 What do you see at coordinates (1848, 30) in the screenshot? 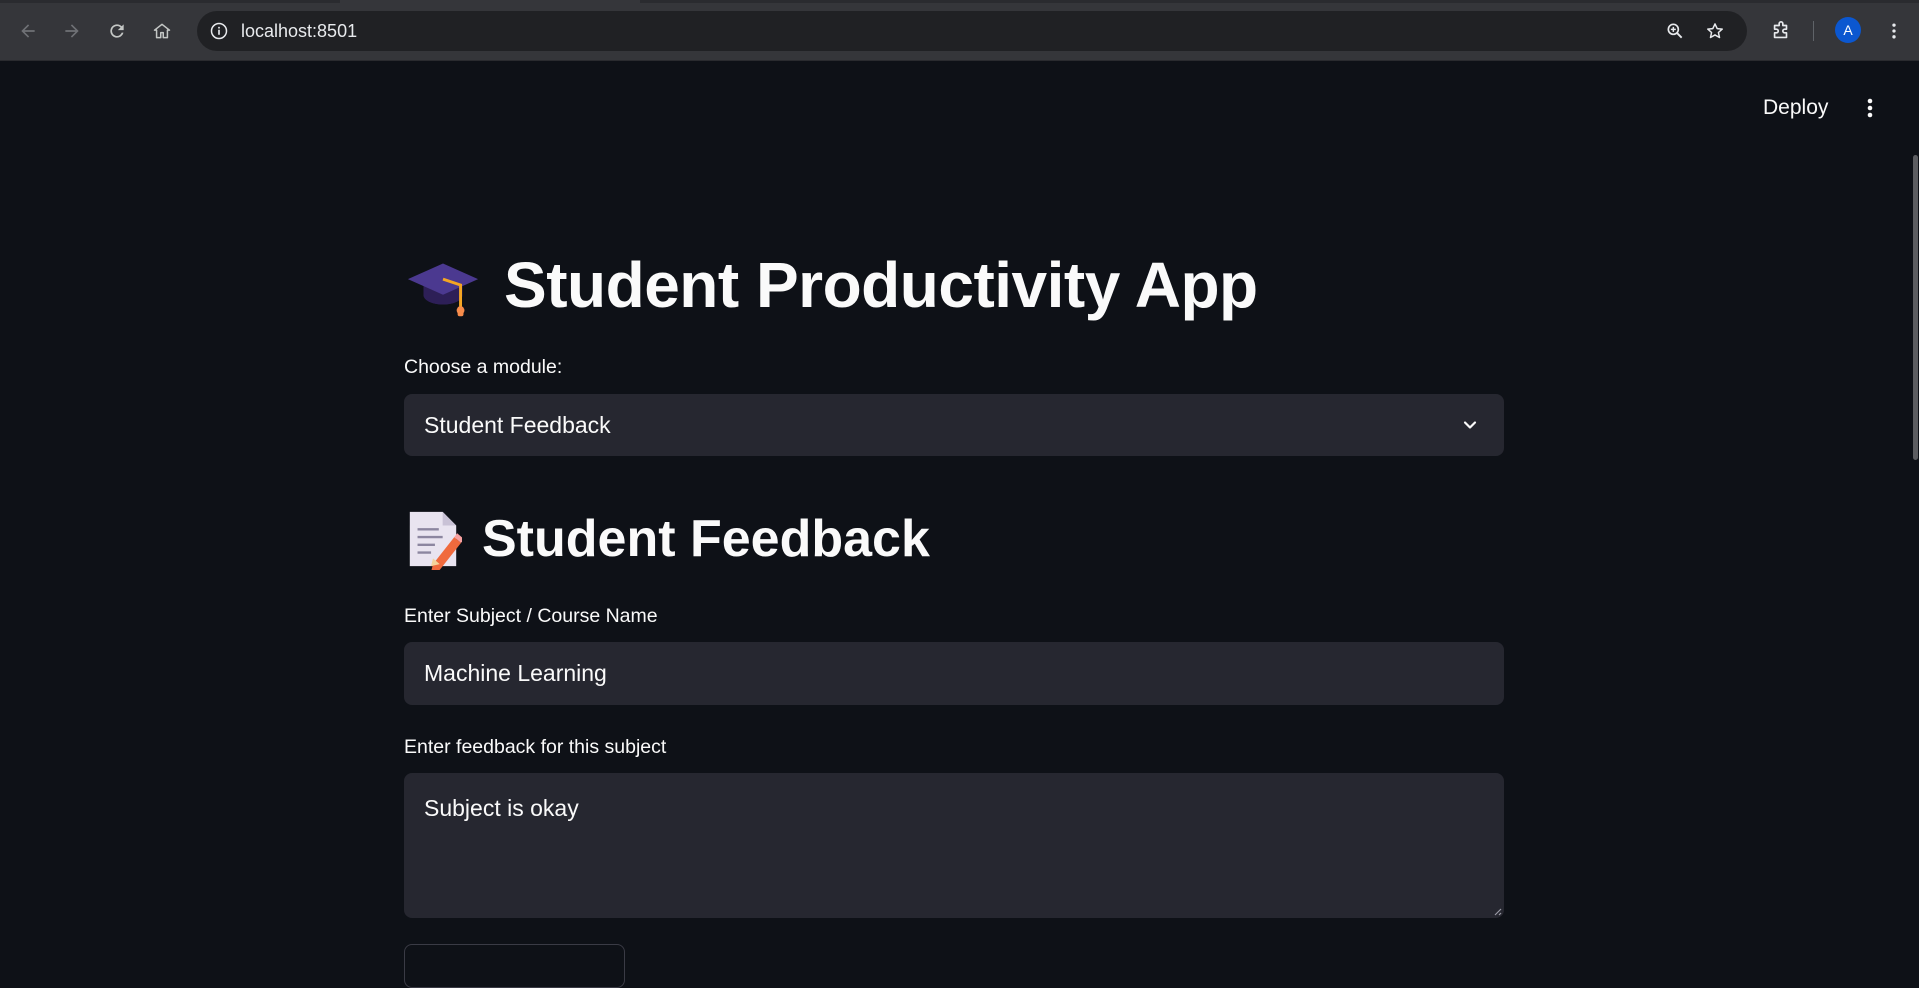
I see `profile-avatar: A` at bounding box center [1848, 30].